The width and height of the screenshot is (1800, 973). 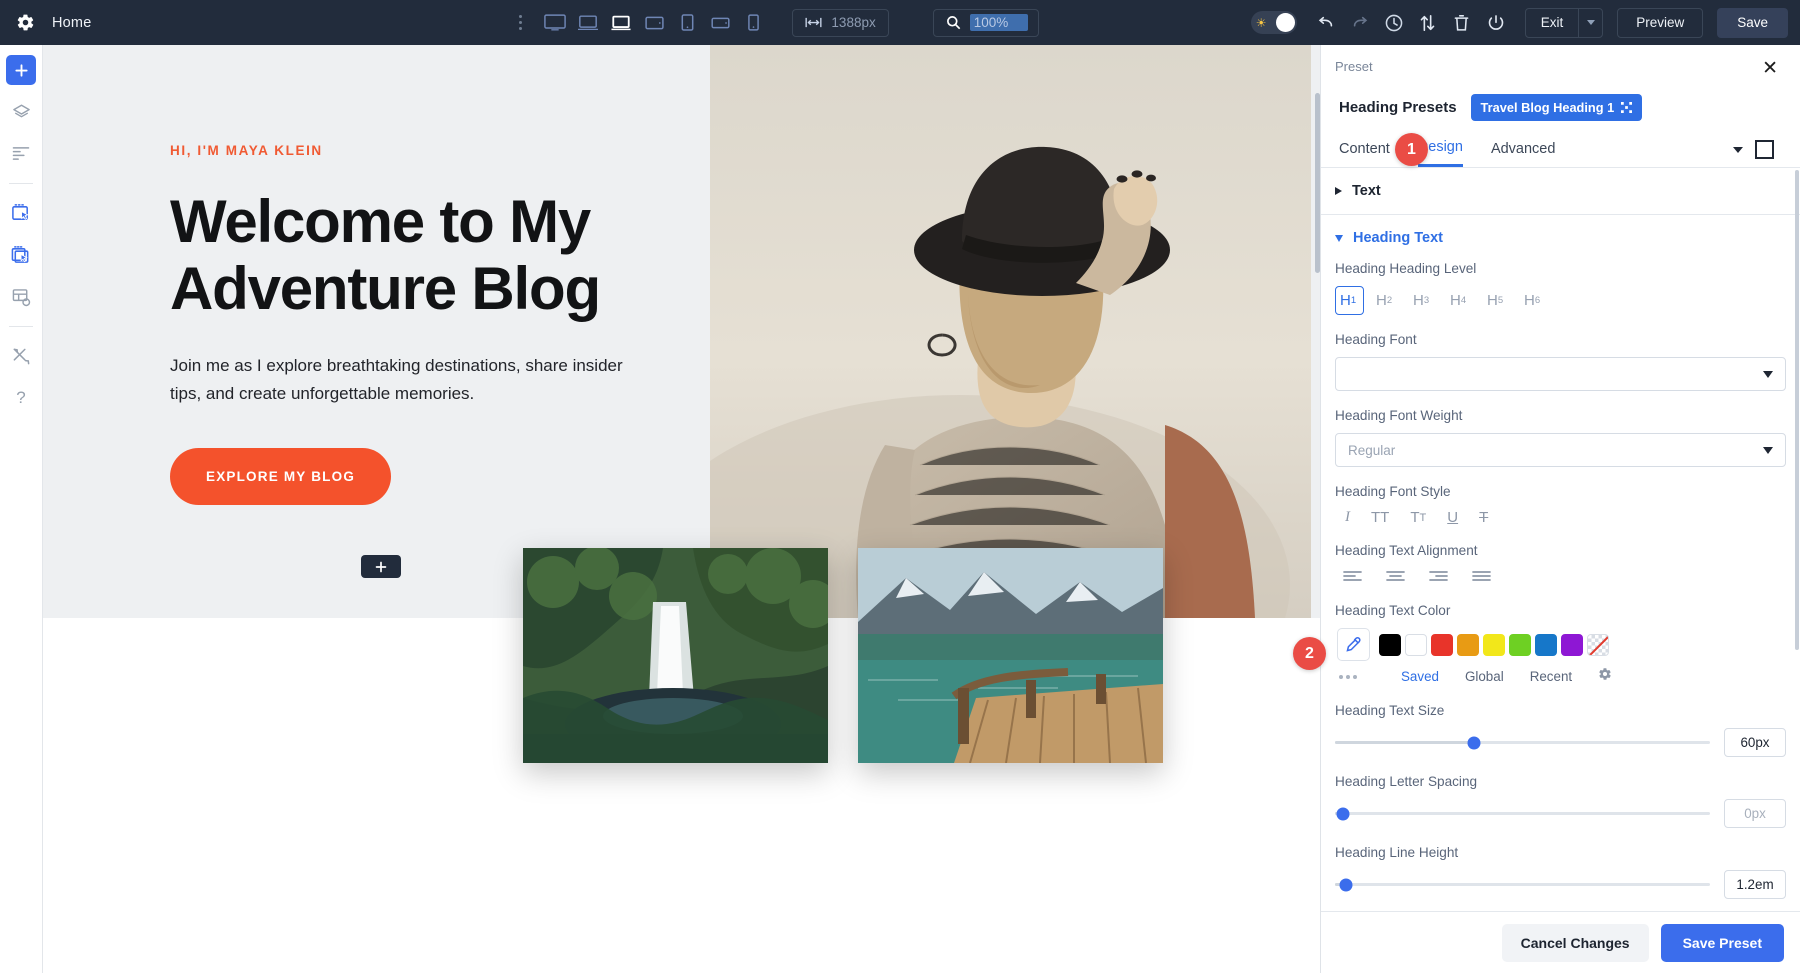 I want to click on cancel-changes-button: Cancel Changes, so click(x=1575, y=942).